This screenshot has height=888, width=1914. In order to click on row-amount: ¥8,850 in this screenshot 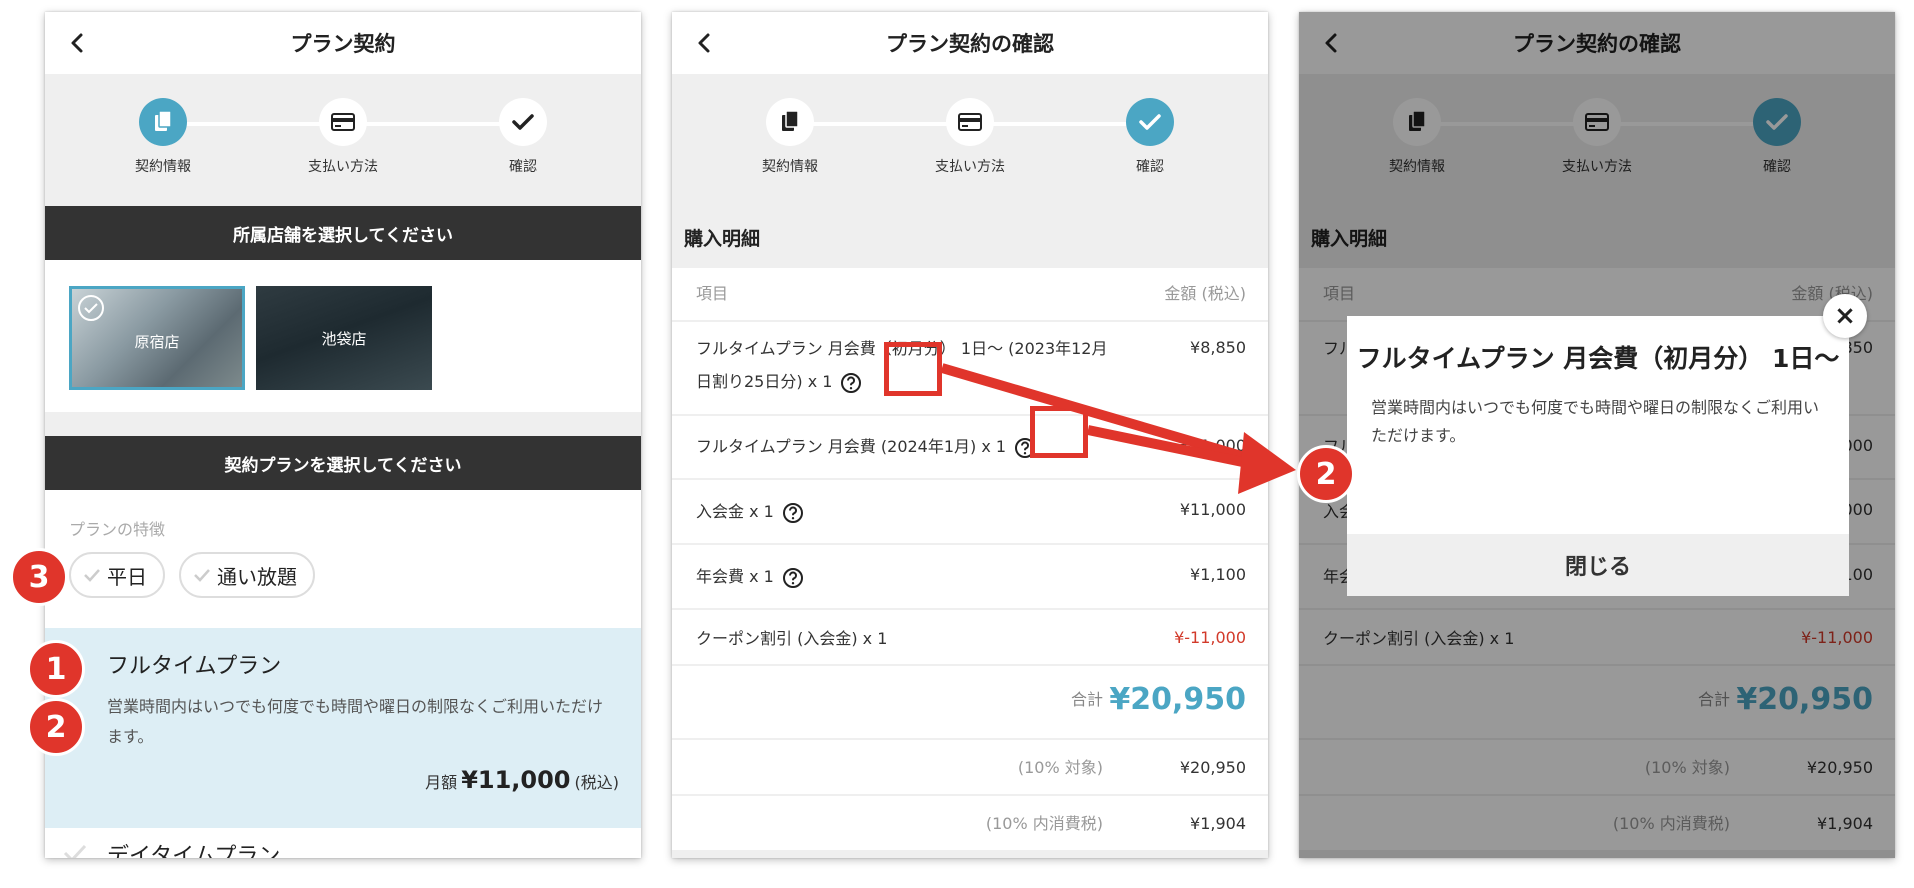, I will do `click(1218, 347)`.